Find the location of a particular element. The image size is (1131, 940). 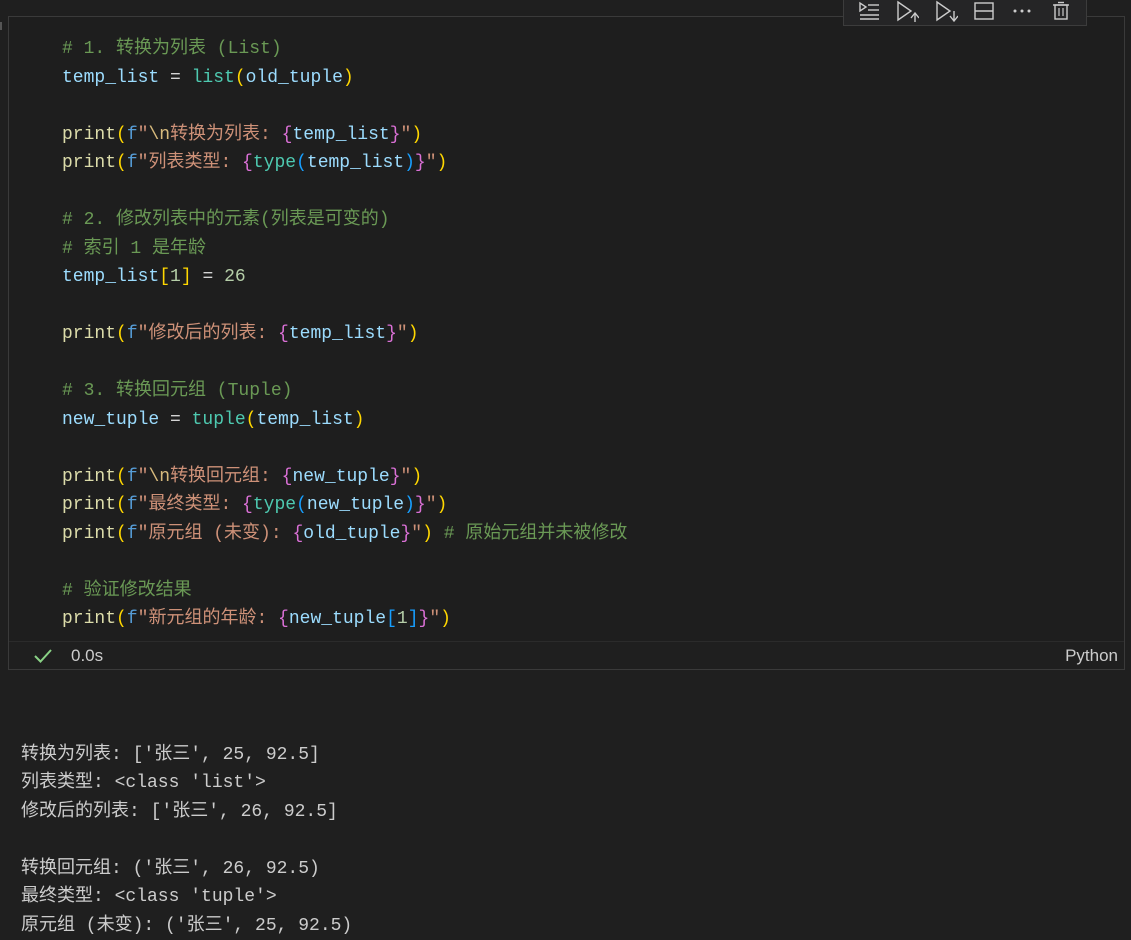

execution-time: 0.0s is located at coordinates (87, 655).